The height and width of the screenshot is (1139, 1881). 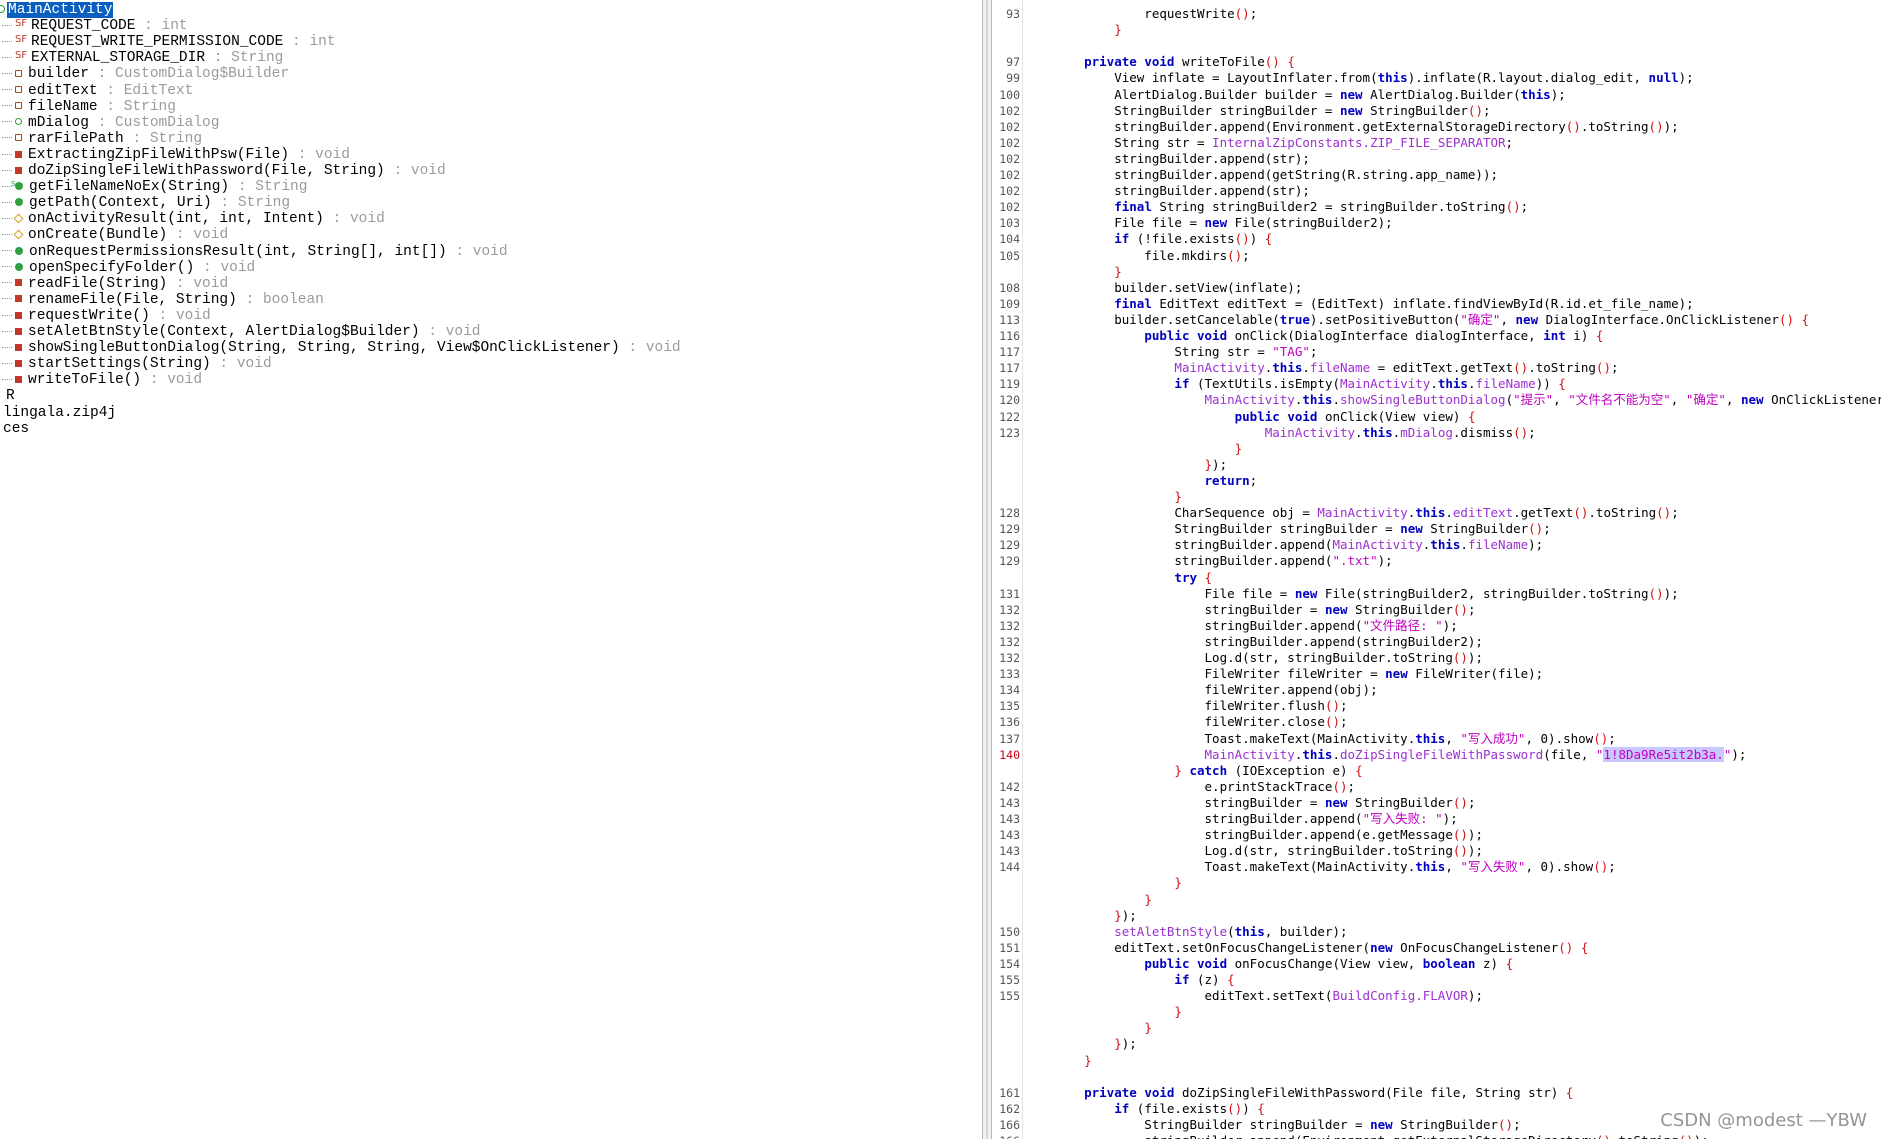 I want to click on code-line: 143 stringBuilder.append("写入失败: ");, so click(x=1436, y=819).